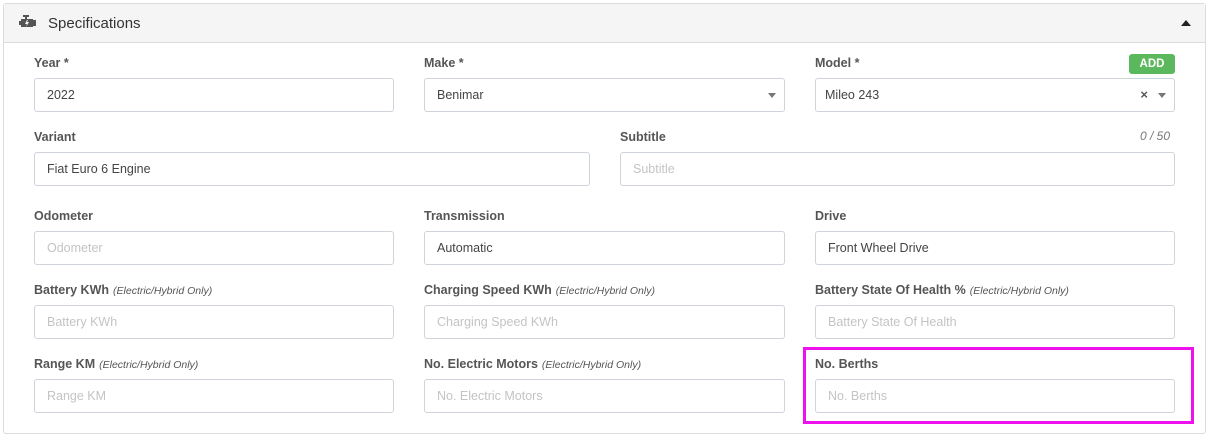  What do you see at coordinates (604, 322) in the screenshot?
I see `charging-speed-input: Charging Speed KWh` at bounding box center [604, 322].